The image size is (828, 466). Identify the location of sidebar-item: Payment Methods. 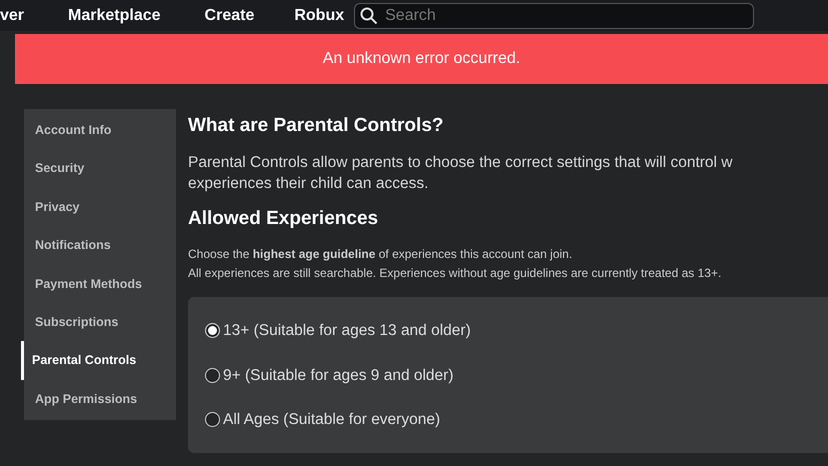
(100, 283).